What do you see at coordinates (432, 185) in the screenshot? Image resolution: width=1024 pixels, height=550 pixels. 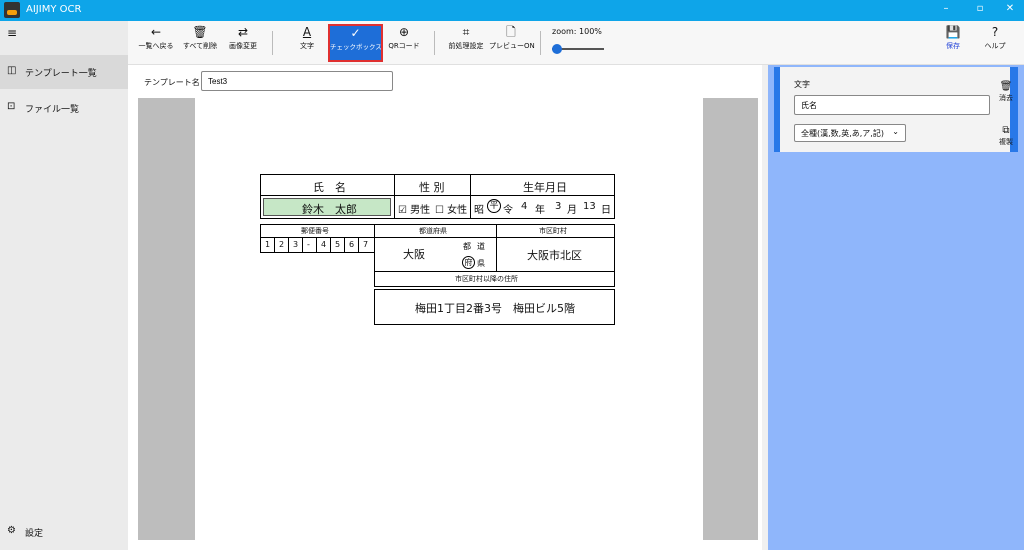 I see `gender-header-cell: 性 別` at bounding box center [432, 185].